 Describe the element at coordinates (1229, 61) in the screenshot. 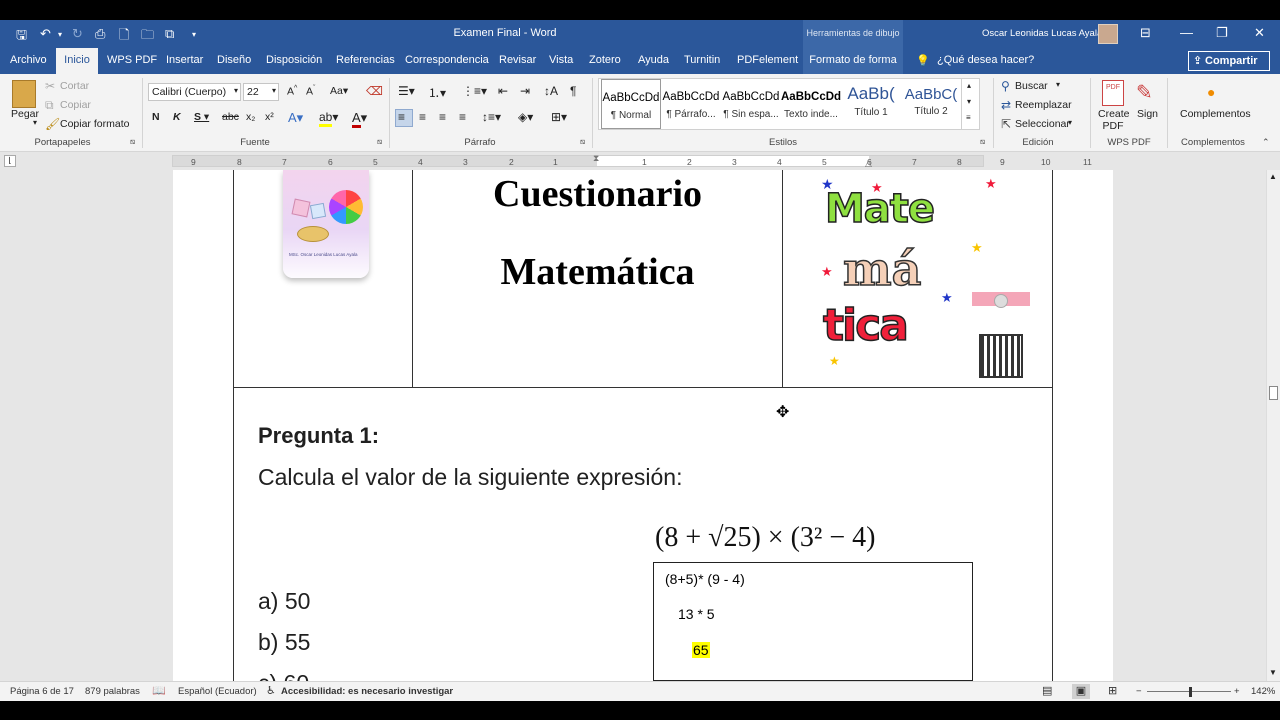

I see `share-button: ⇪ Compartir` at that location.